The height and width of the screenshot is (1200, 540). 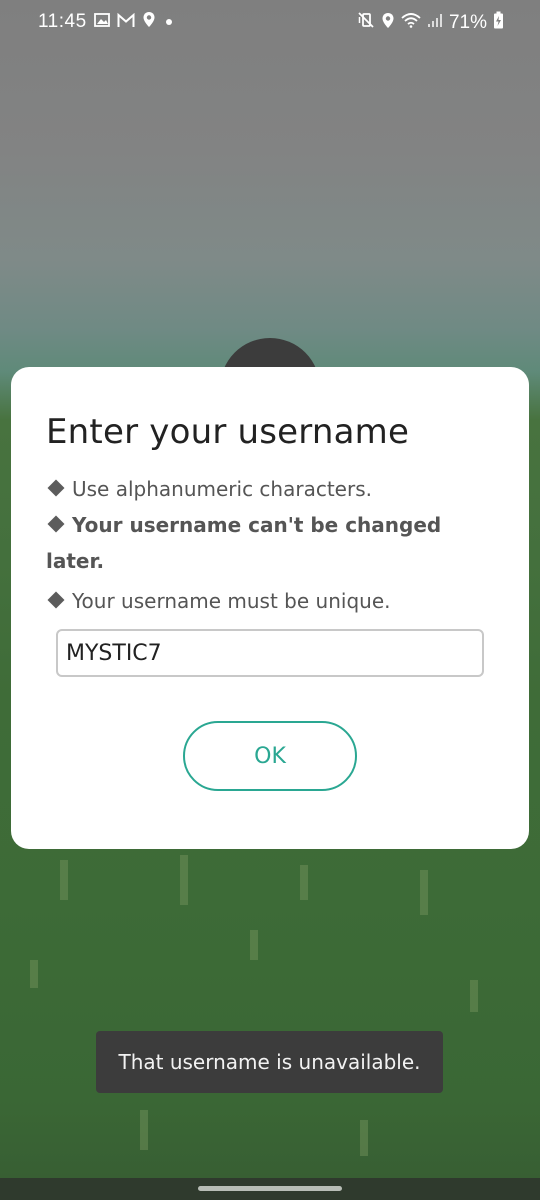 What do you see at coordinates (366, 23) in the screenshot?
I see `mute-vibrate-icon` at bounding box center [366, 23].